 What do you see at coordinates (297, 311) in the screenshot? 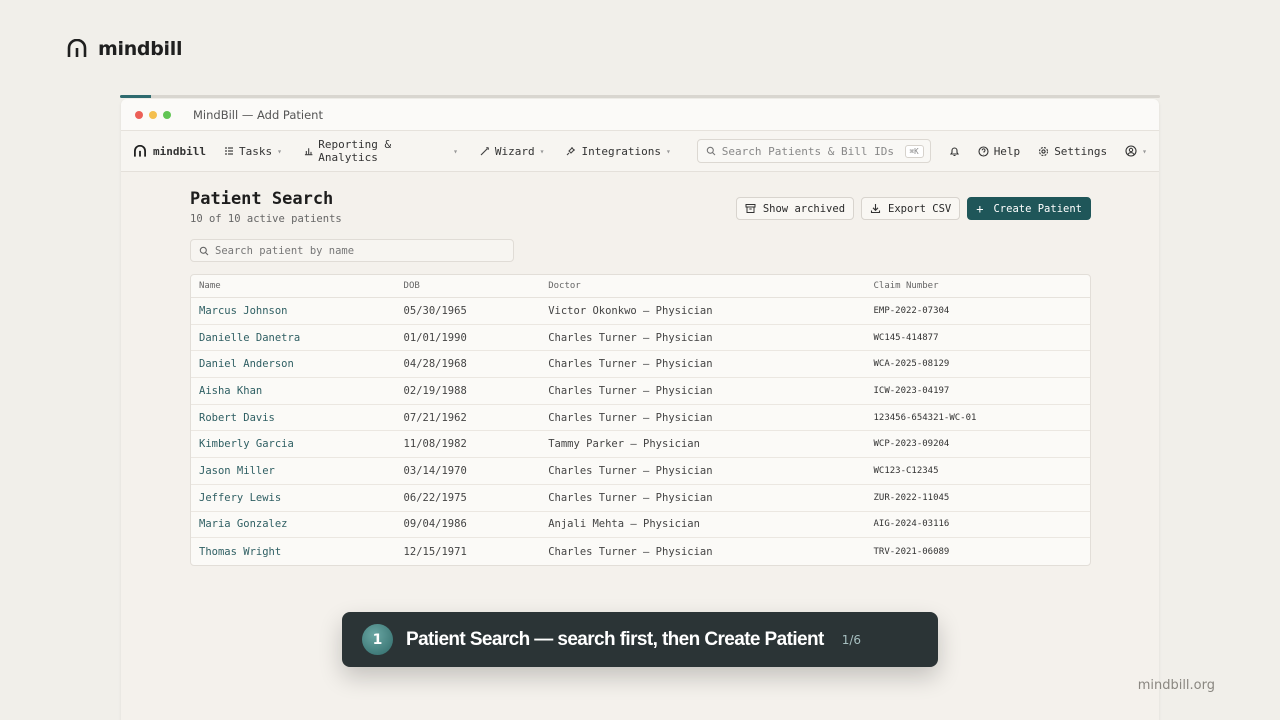
I see `patient-name-link: Marcus Johnson` at bounding box center [297, 311].